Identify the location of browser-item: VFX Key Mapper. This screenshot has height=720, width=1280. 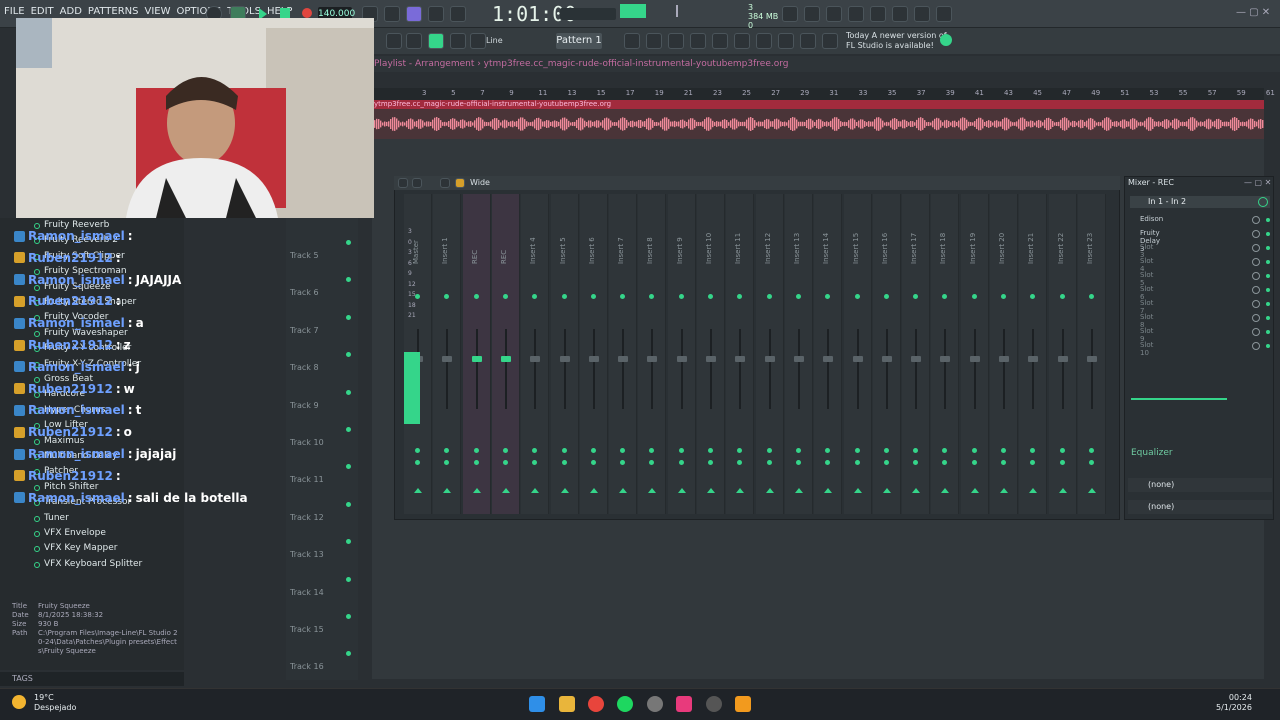
(80, 548).